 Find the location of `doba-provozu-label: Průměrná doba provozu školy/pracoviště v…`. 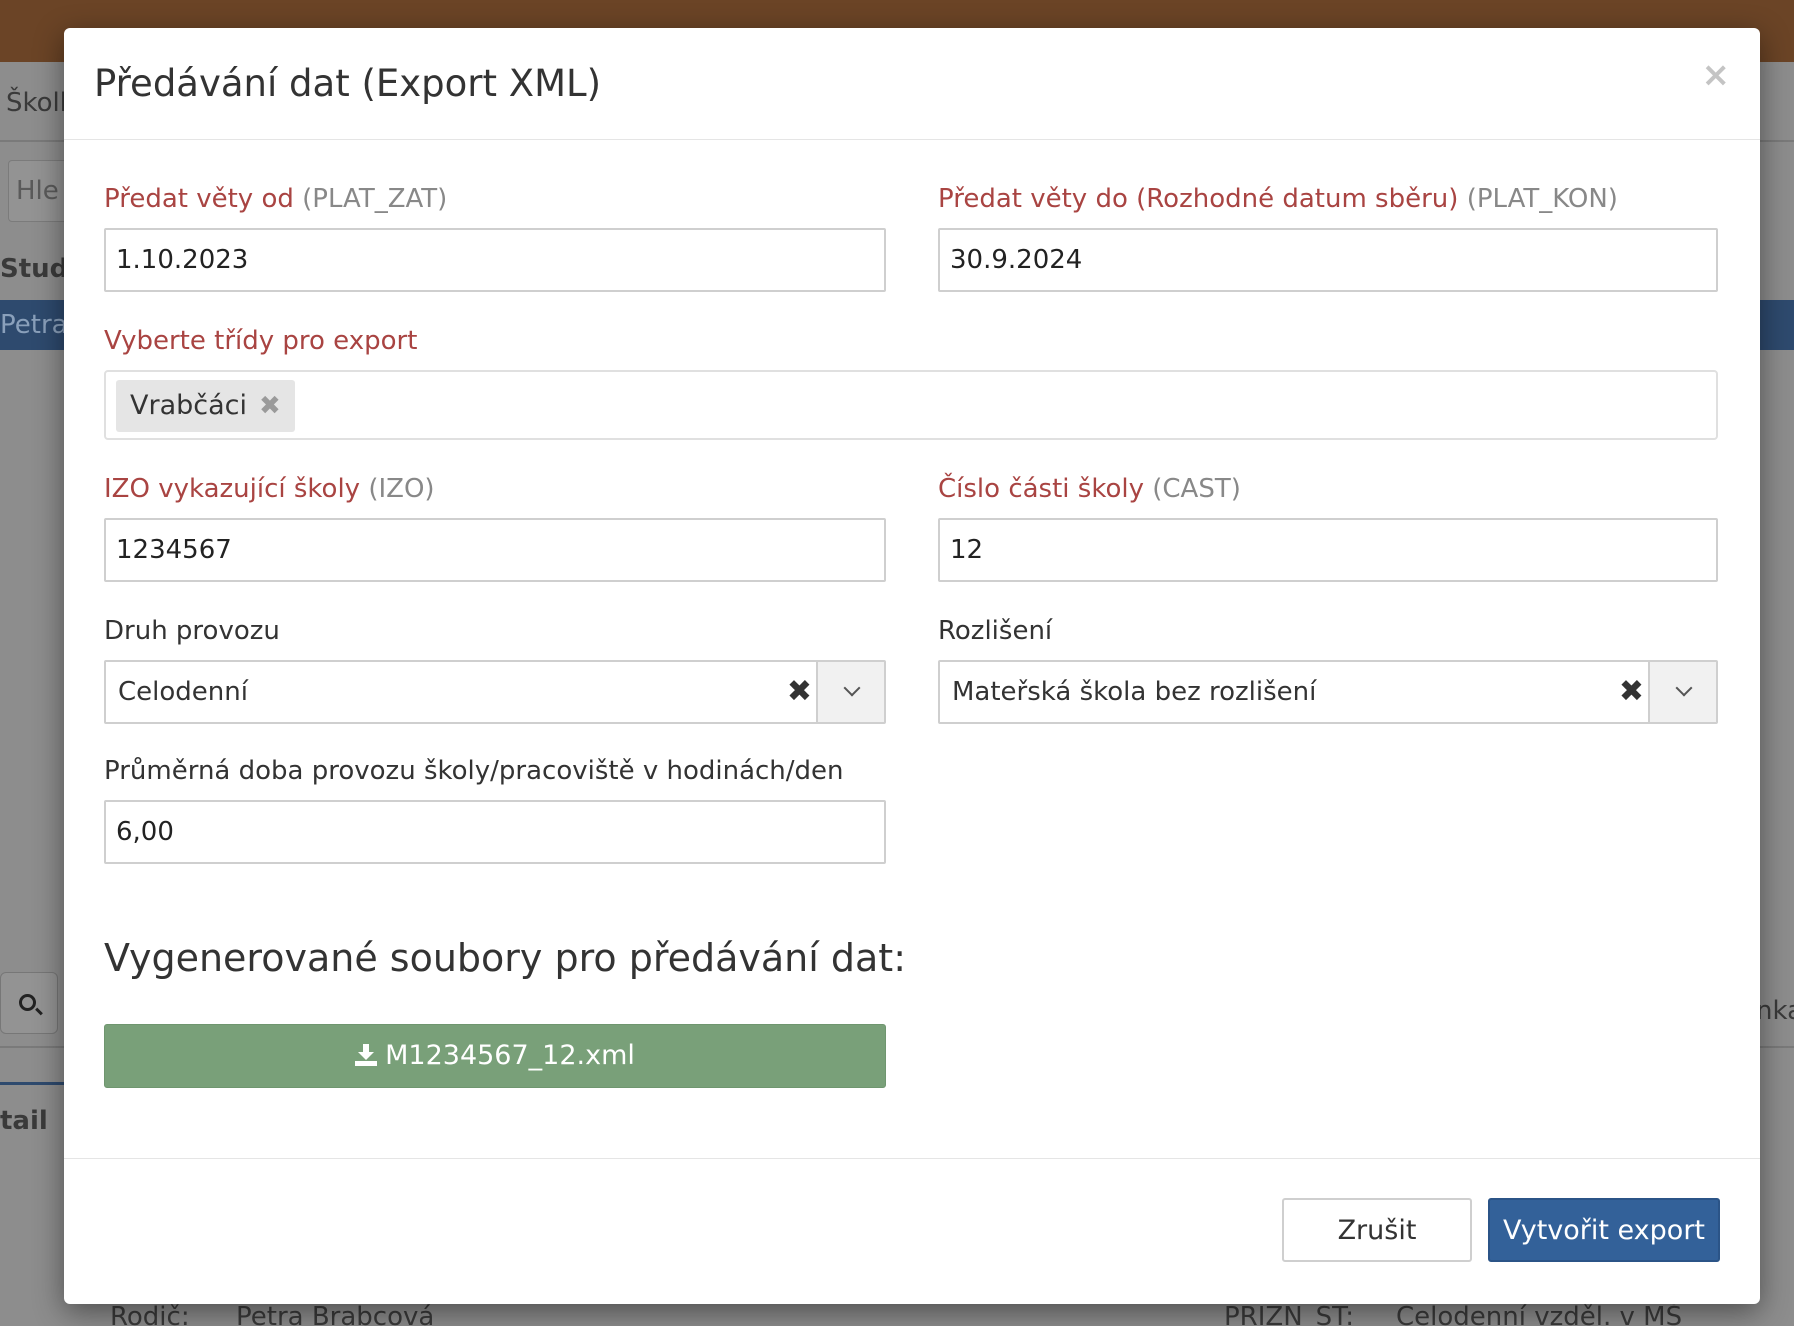

doba-provozu-label: Průměrná doba provozu školy/pracoviště v… is located at coordinates (474, 771).